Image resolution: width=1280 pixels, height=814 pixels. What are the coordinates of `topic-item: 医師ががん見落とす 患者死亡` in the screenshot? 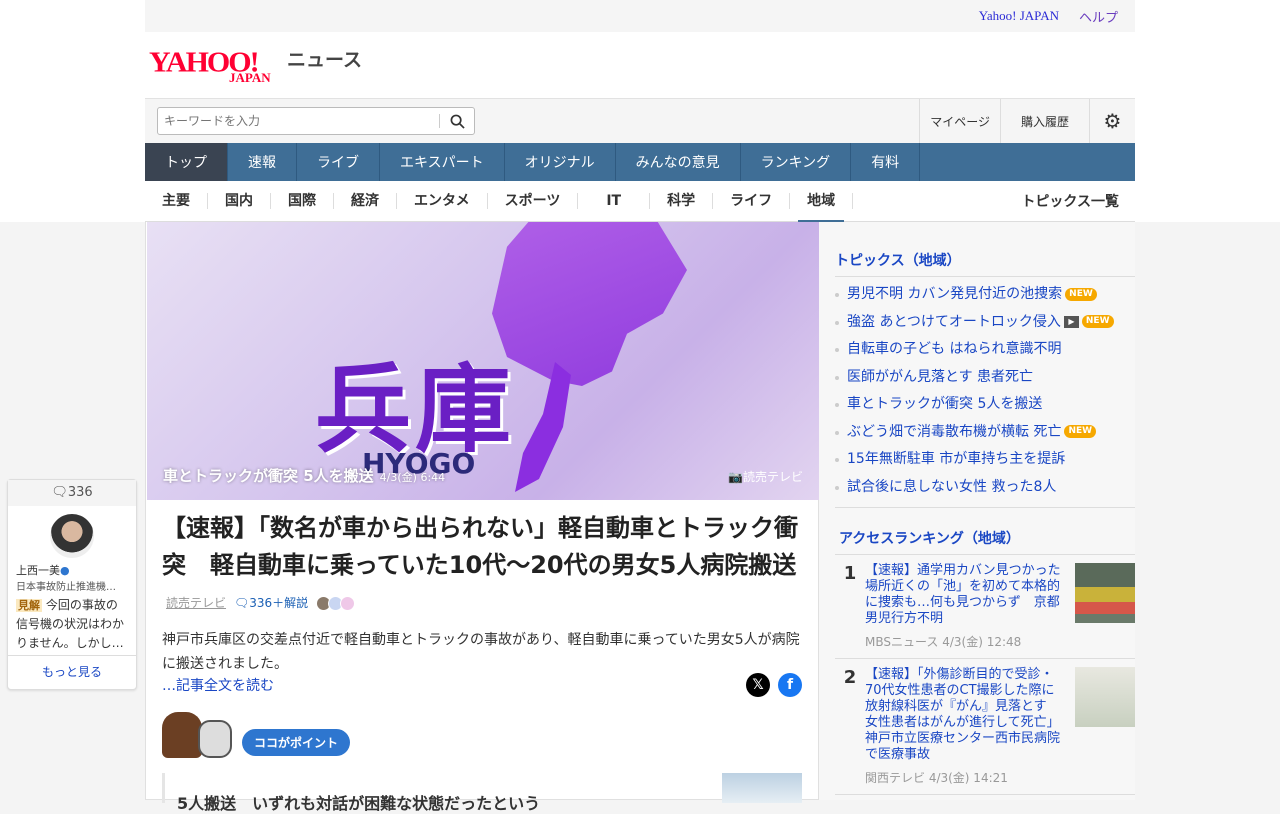 It's located at (985, 378).